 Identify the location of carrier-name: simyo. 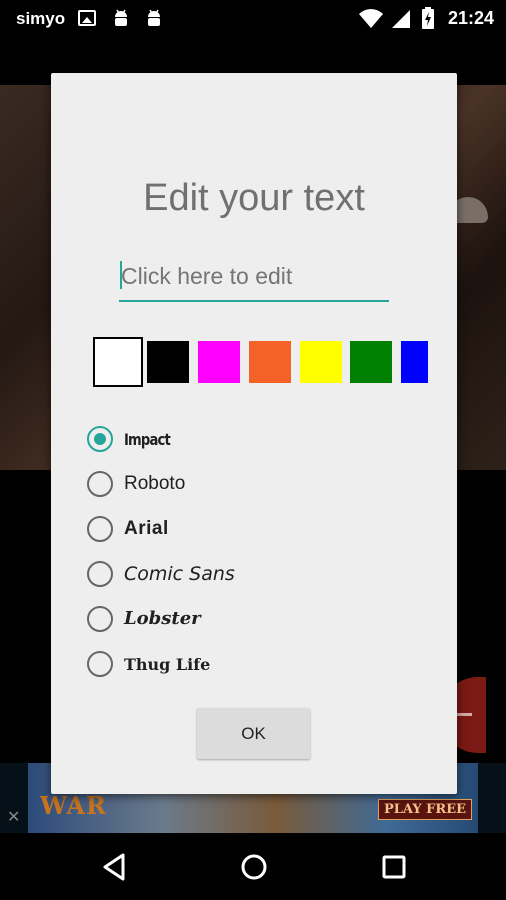
(41, 18).